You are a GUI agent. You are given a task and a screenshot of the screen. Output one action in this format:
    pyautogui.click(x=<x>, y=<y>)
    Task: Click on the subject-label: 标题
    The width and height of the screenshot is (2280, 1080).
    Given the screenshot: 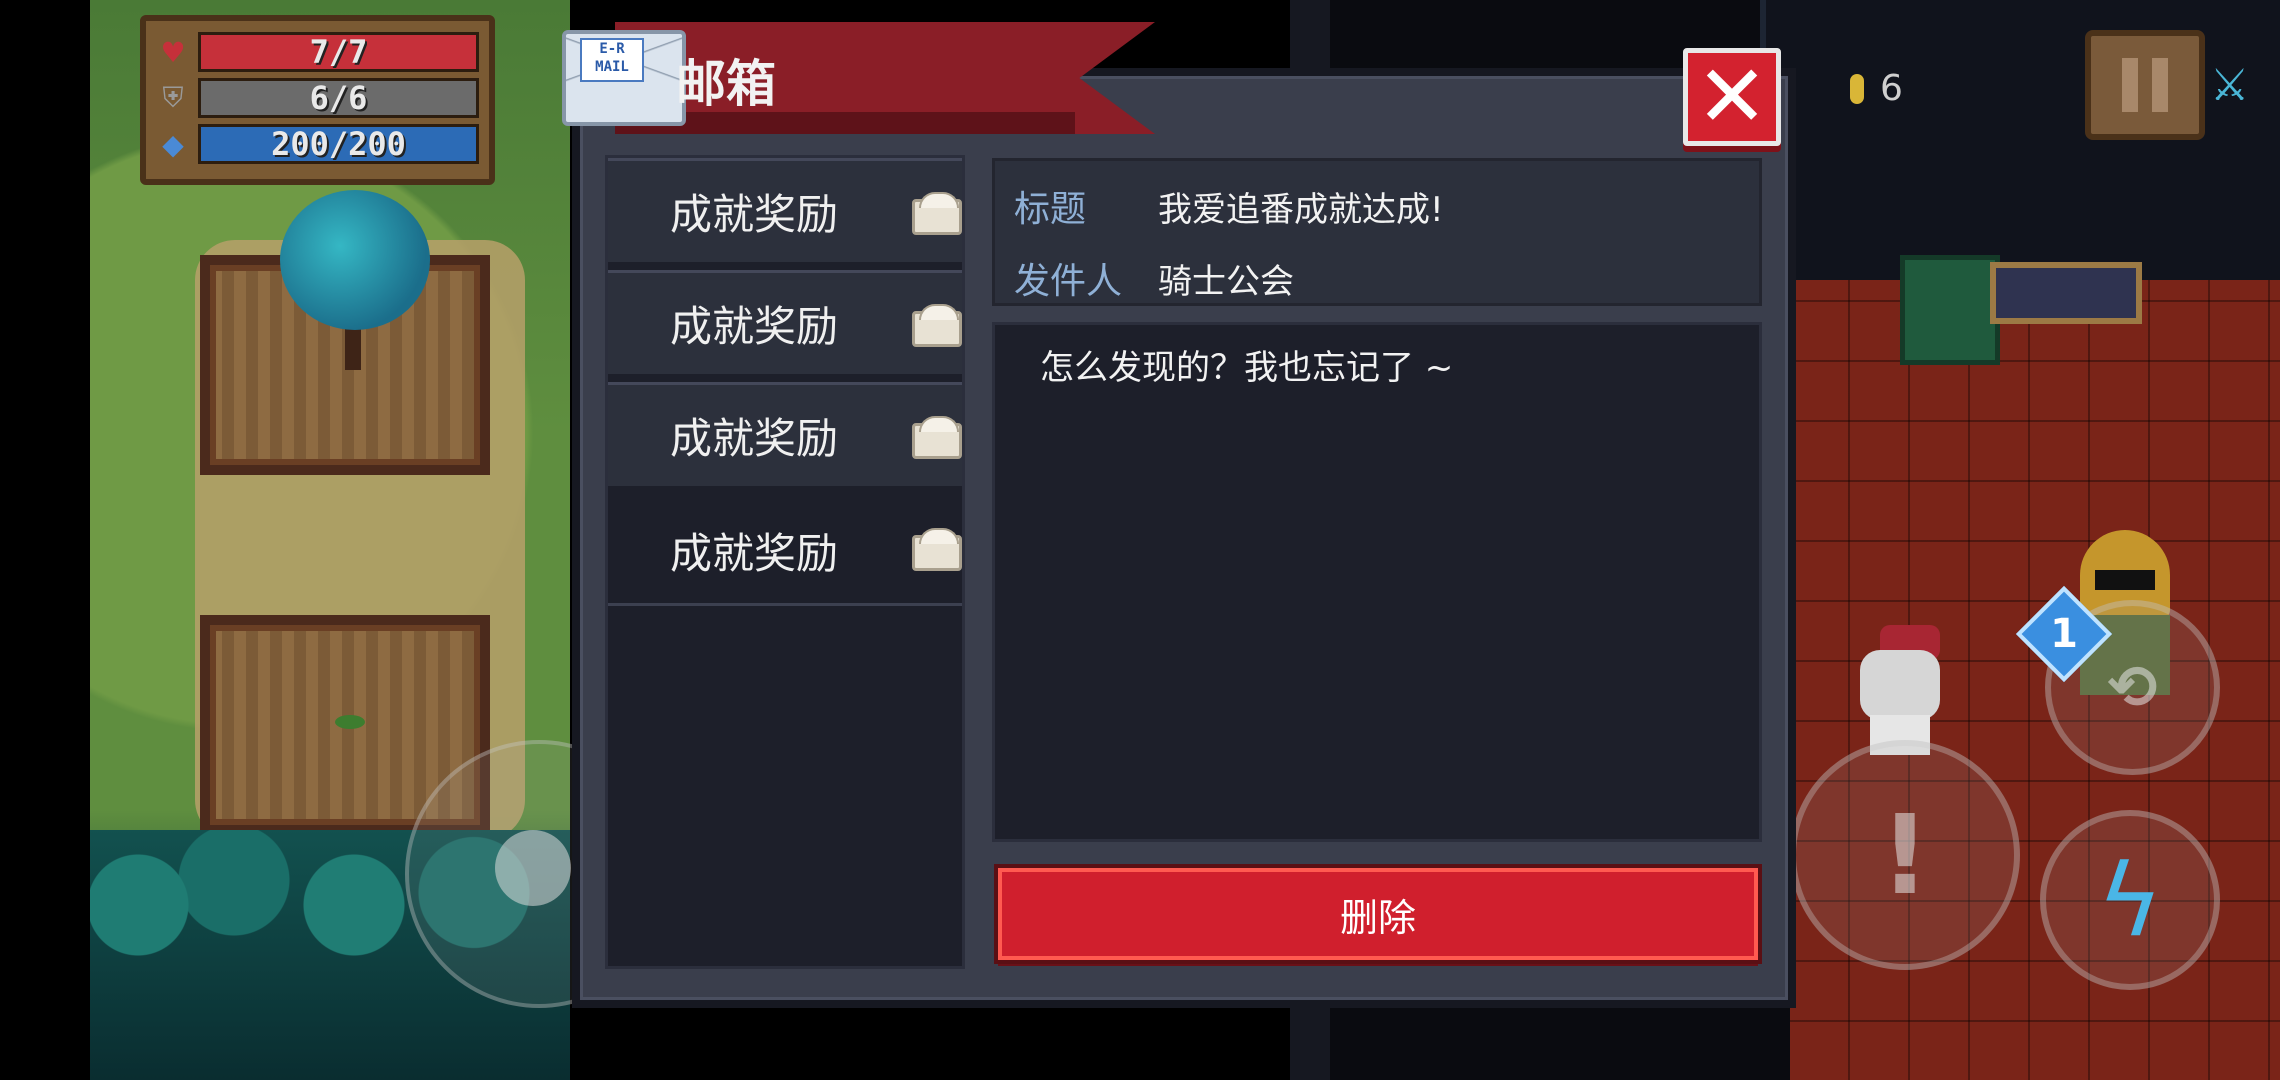 What is the action you would take?
    pyautogui.click(x=1050, y=209)
    